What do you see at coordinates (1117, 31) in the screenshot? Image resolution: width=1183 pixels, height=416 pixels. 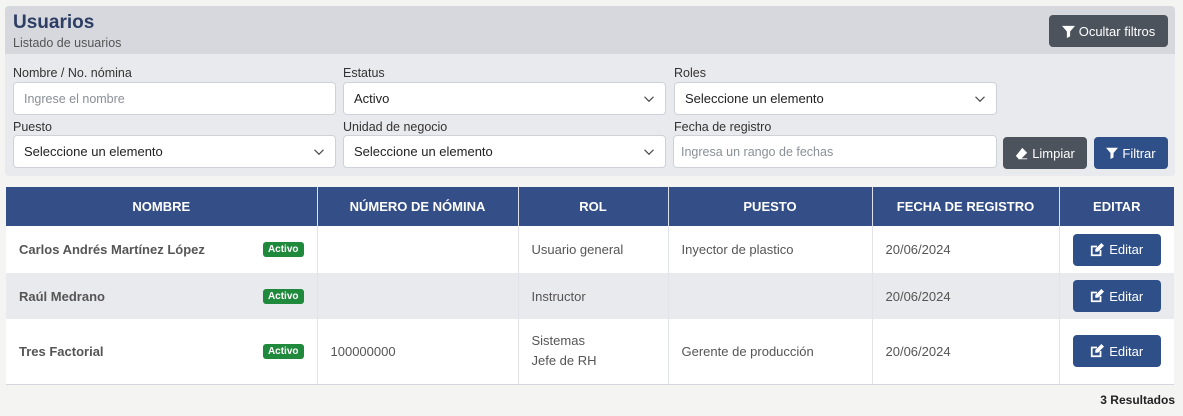 I see `toggle-filters-label: Ocultar filtros` at bounding box center [1117, 31].